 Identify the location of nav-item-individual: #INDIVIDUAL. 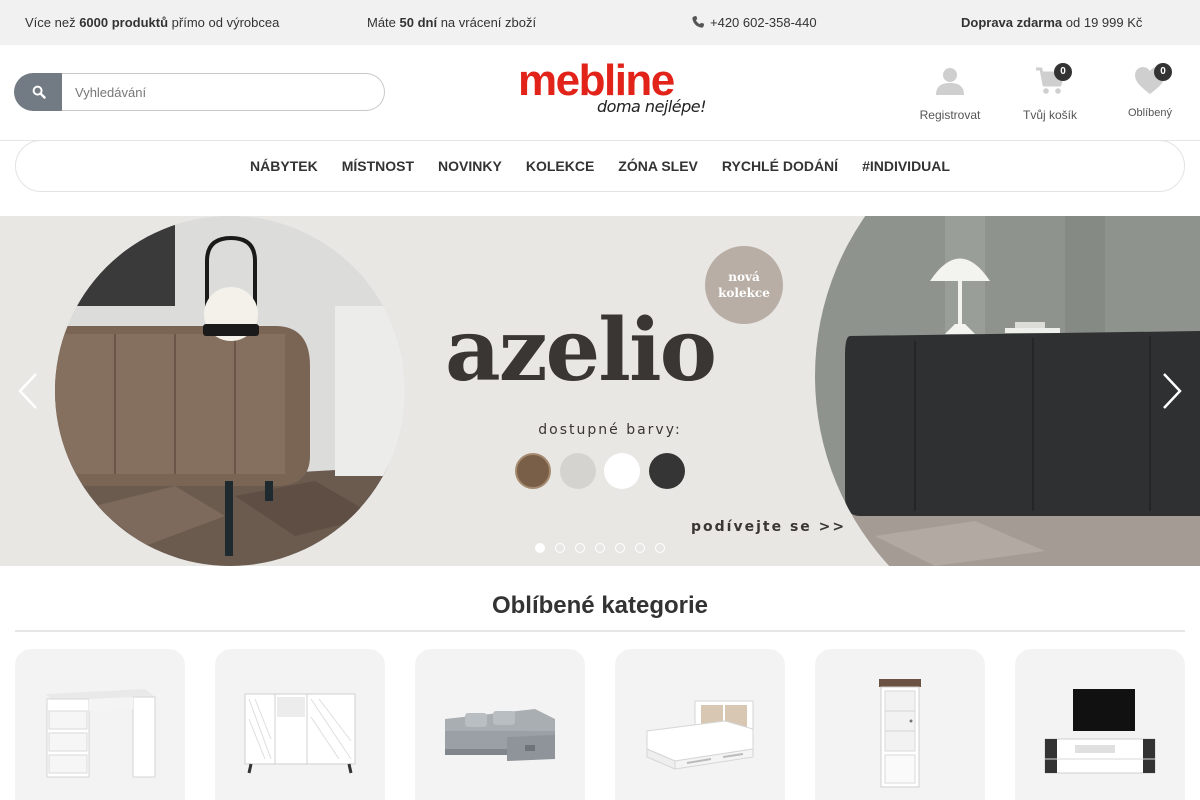
(906, 166).